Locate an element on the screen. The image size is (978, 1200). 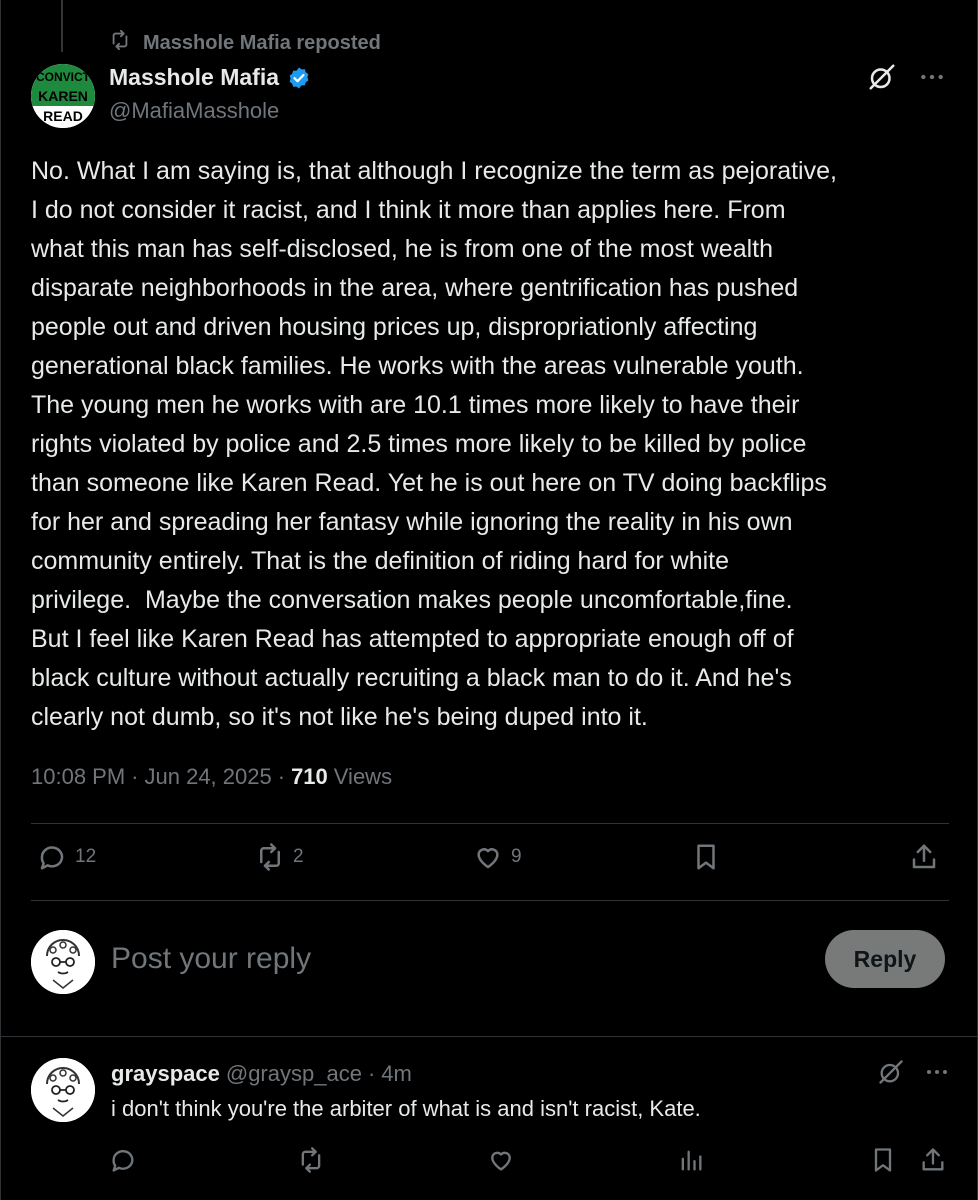
post-top-actions is located at coordinates (906, 77).